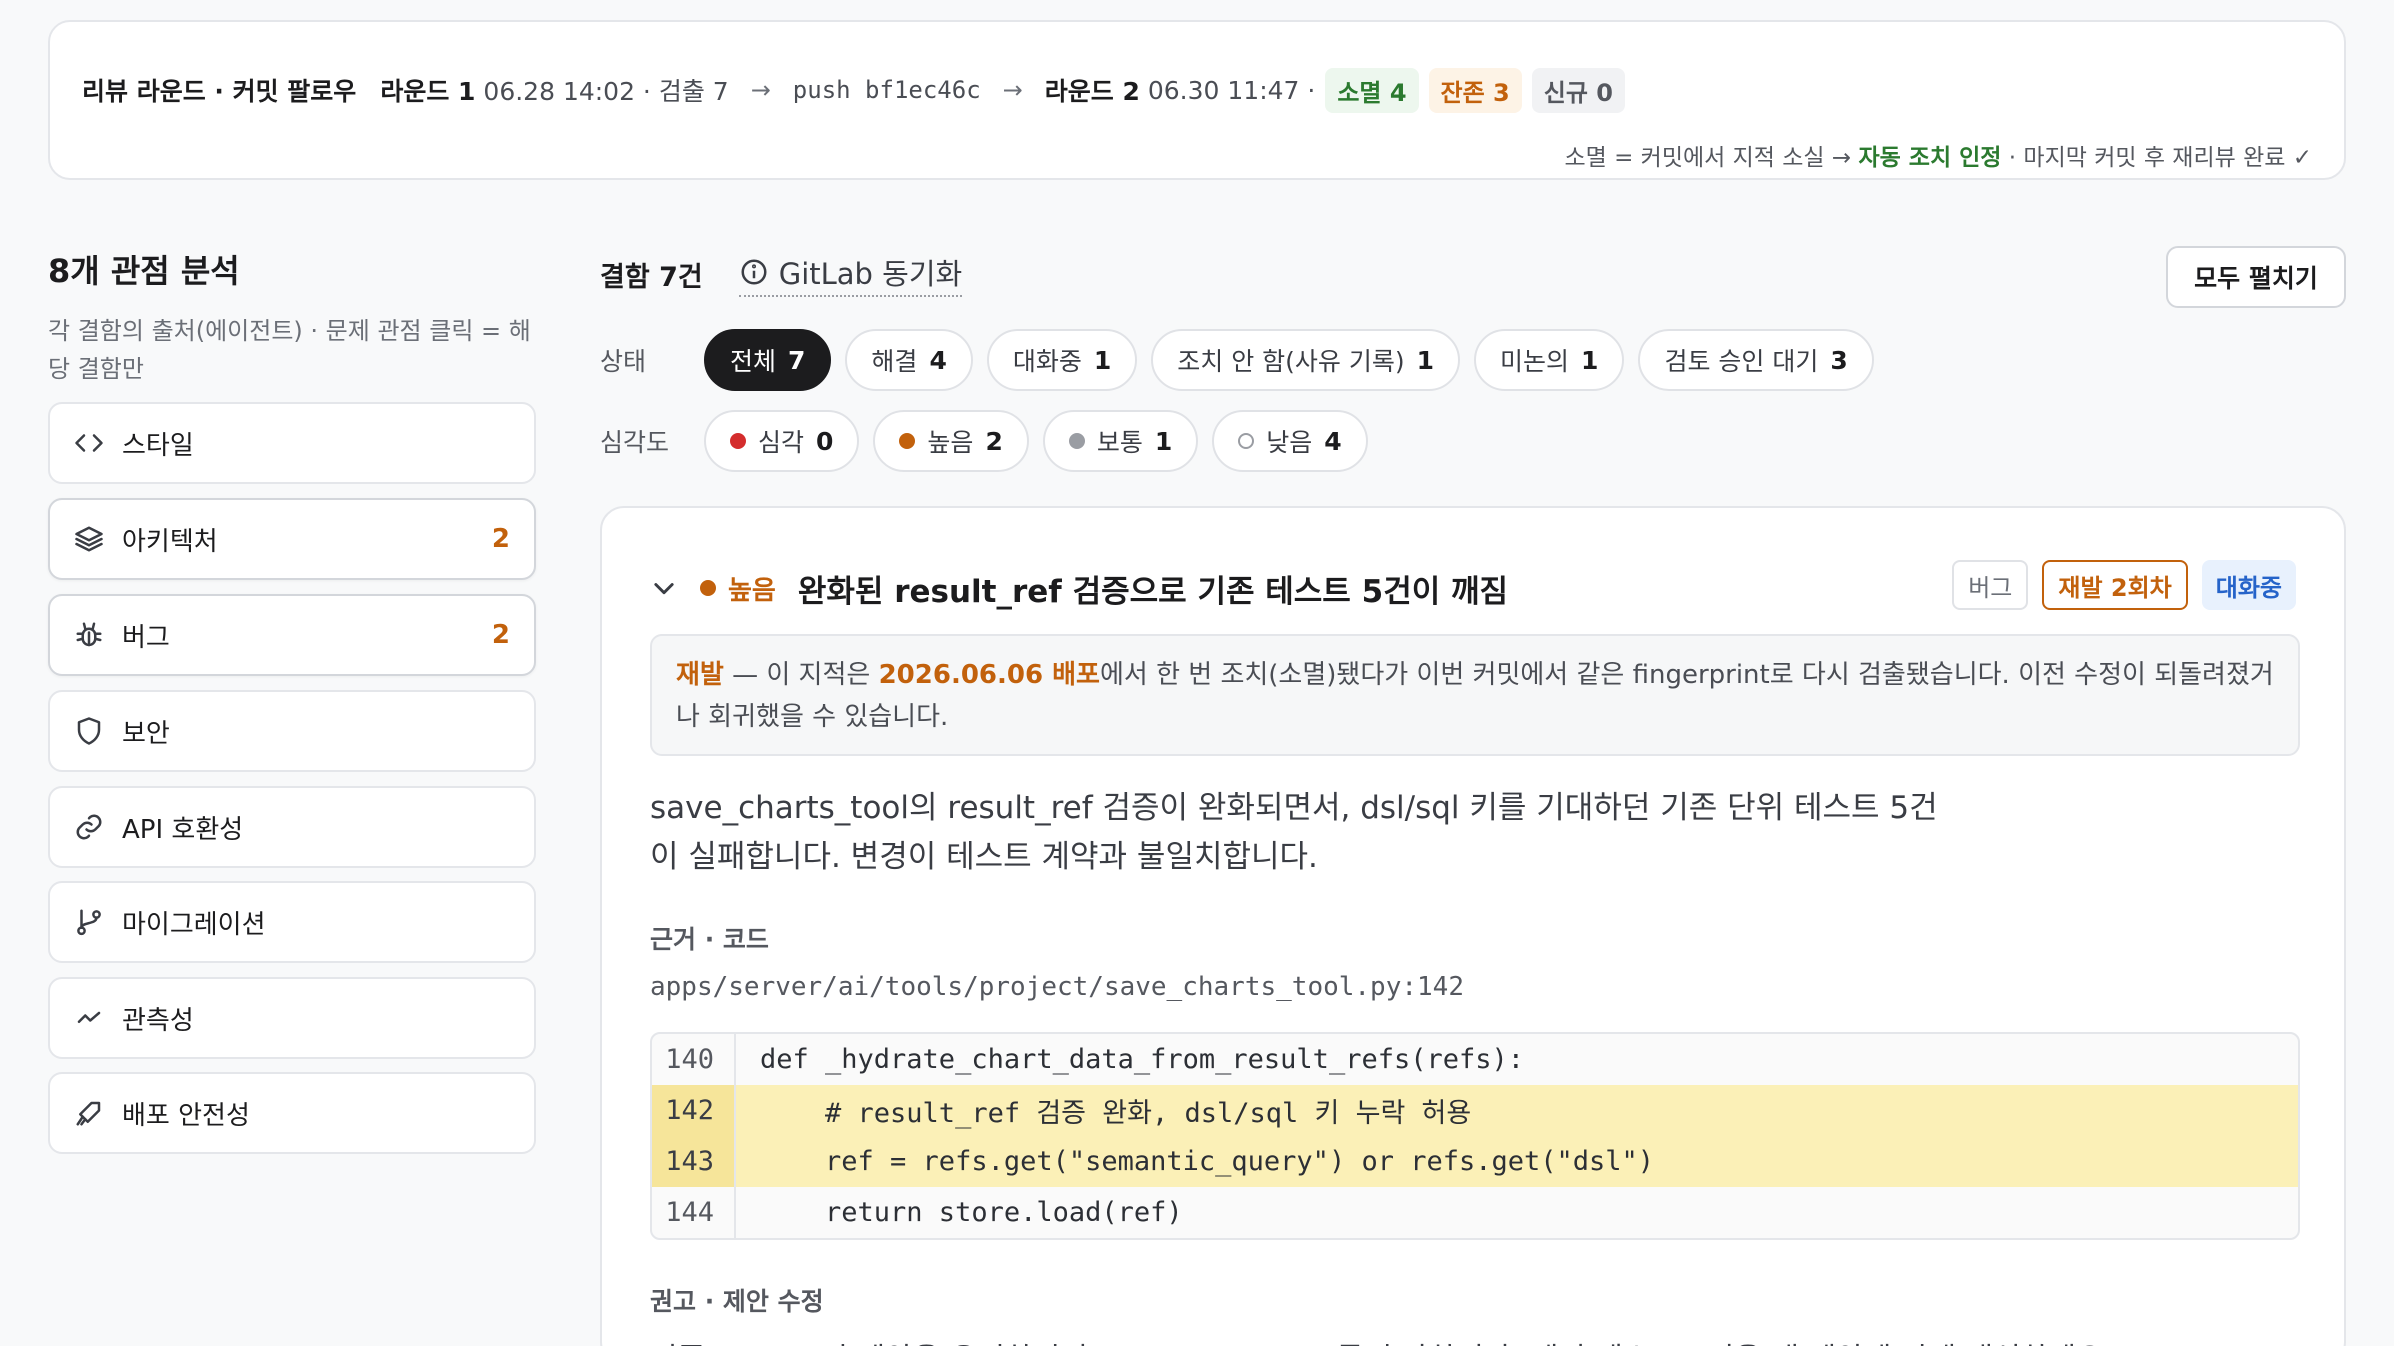  Describe the element at coordinates (1047, 361) in the screenshot. I see `pill-label: 대화중` at that location.